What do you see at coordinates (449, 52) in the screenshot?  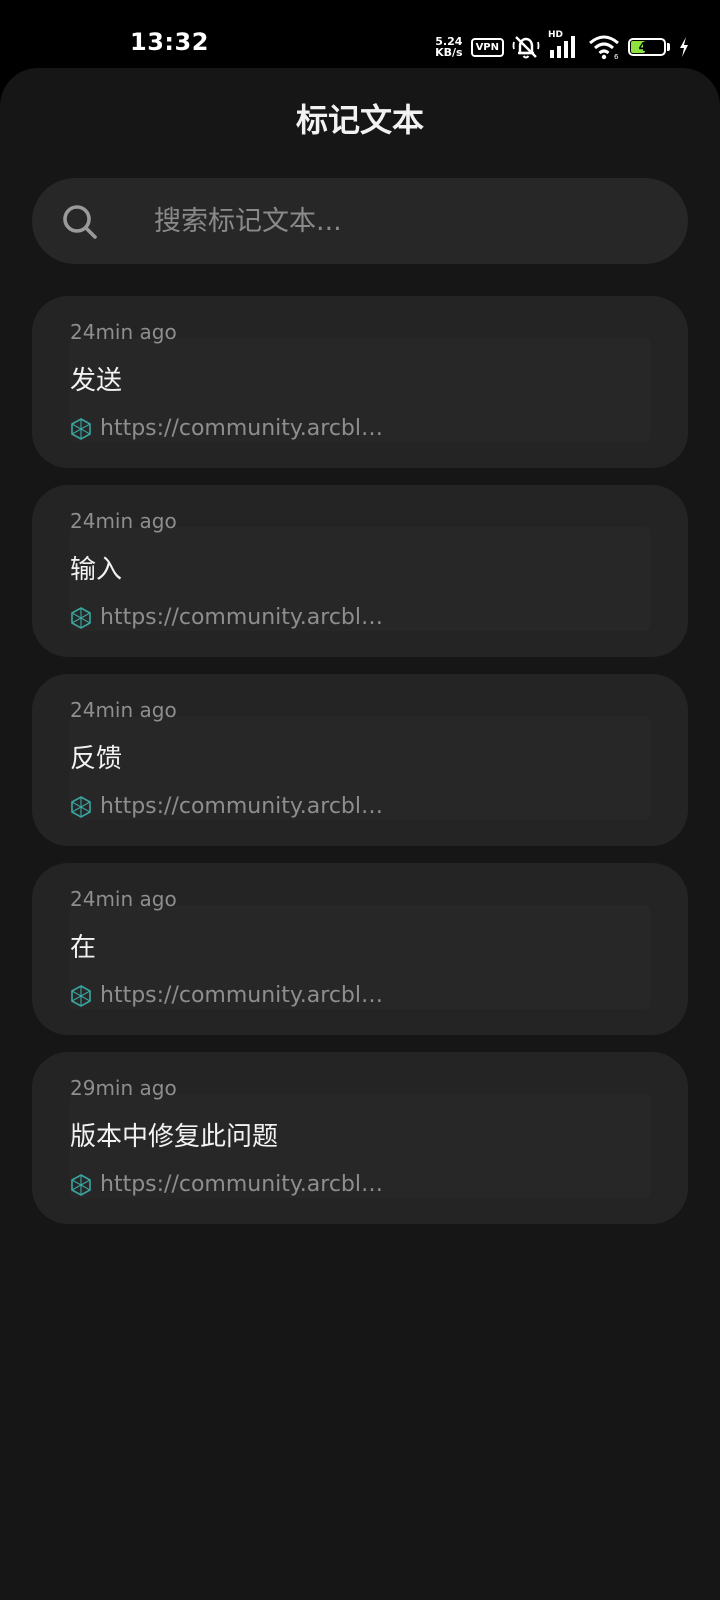 I see `network-speed-unit: KB/s` at bounding box center [449, 52].